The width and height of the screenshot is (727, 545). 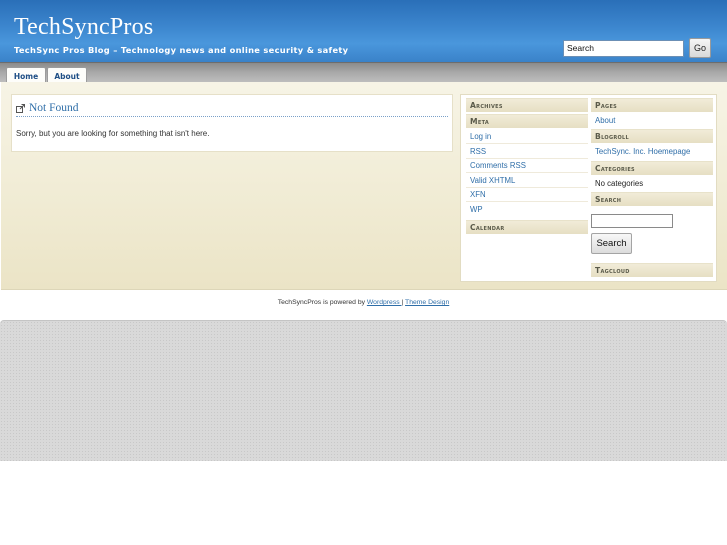 I want to click on pages-heading: Pages, so click(x=652, y=105).